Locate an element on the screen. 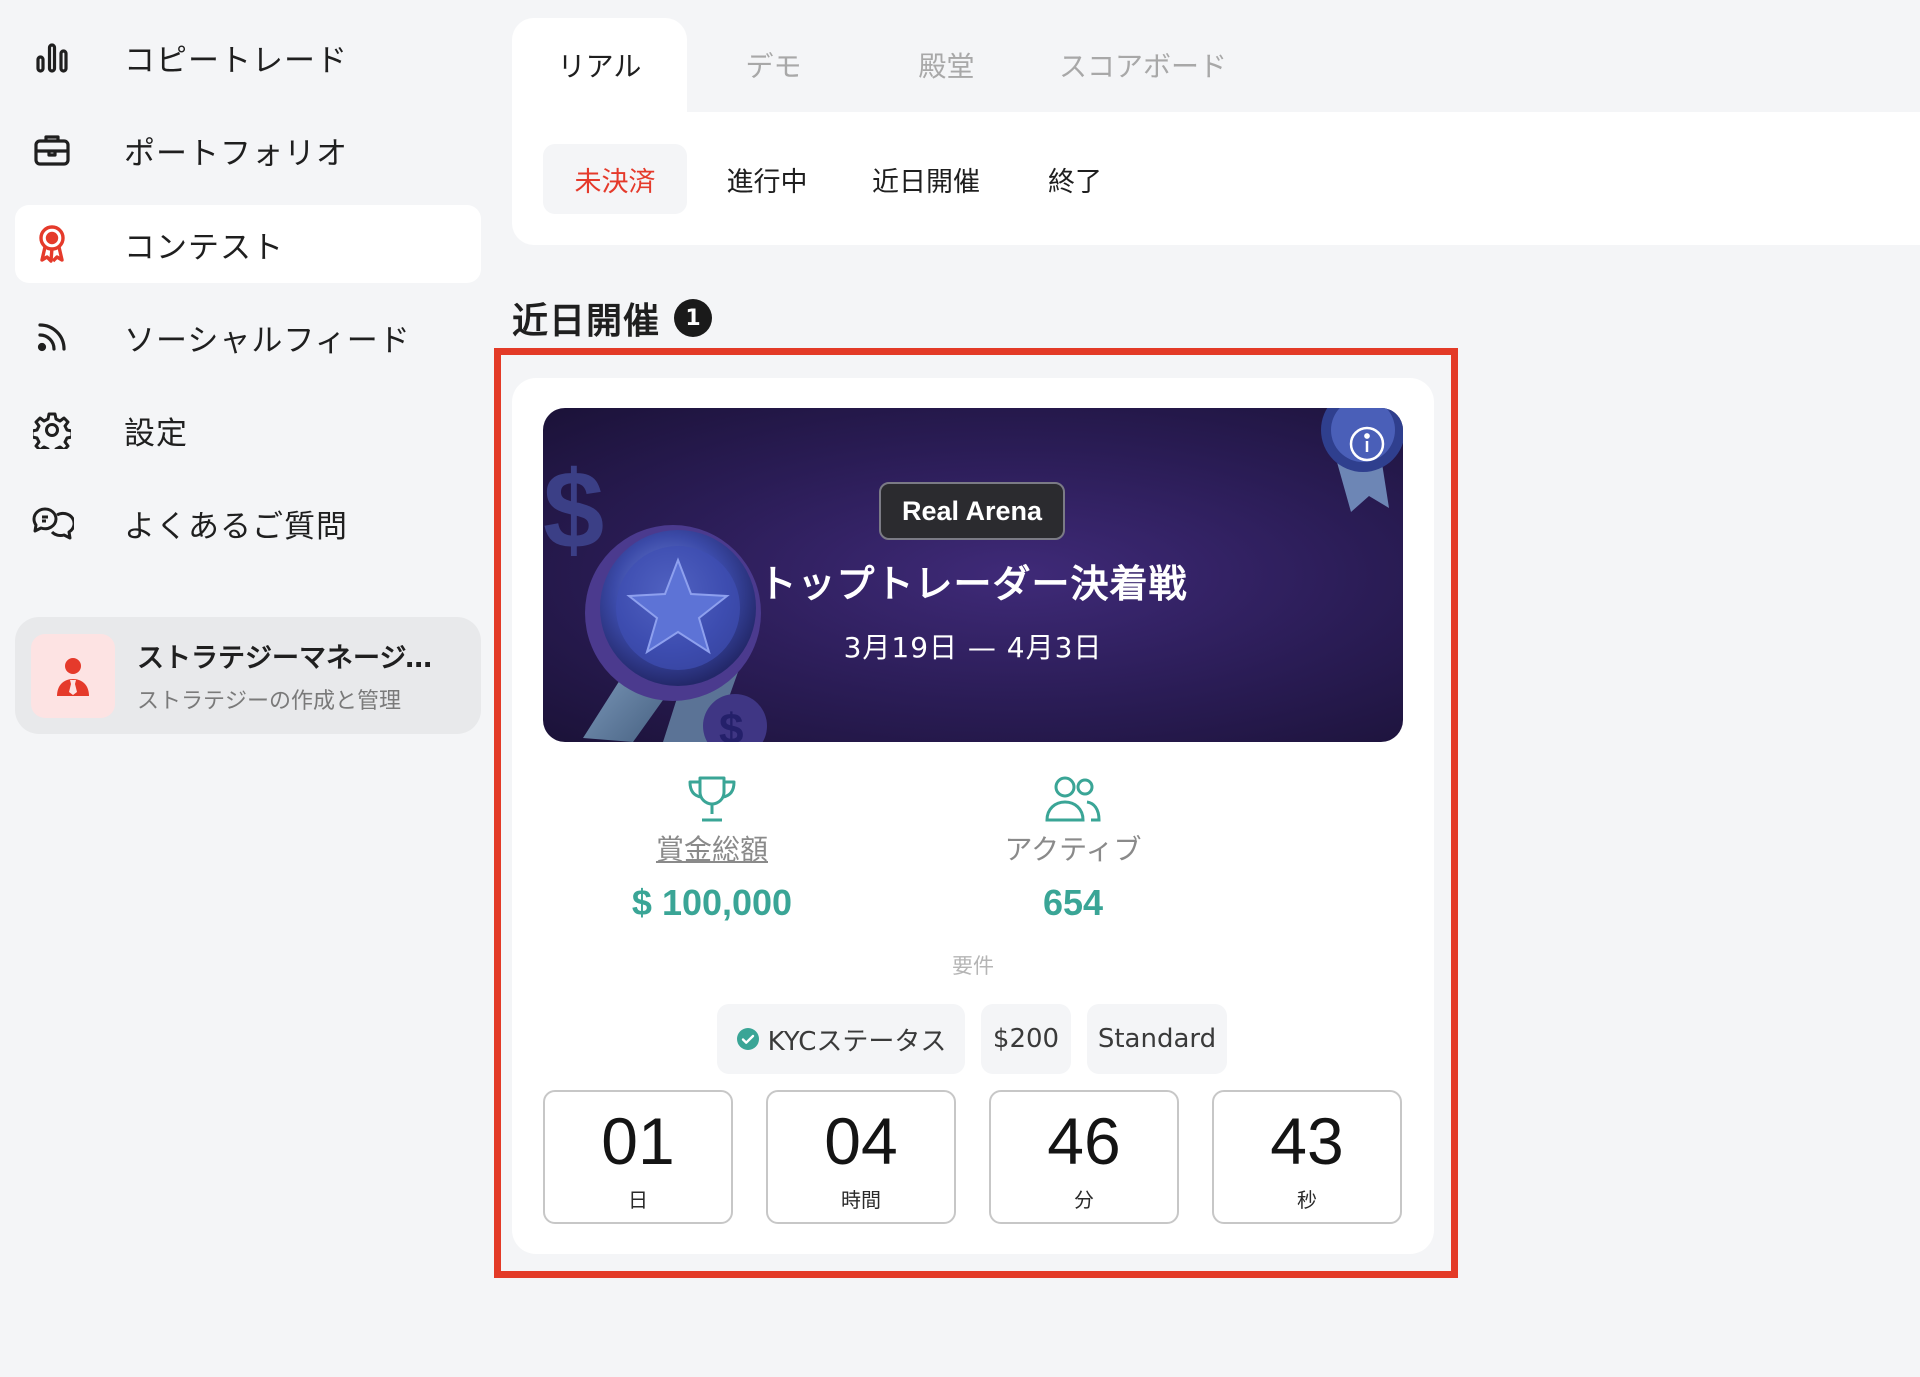 The height and width of the screenshot is (1377, 1920). countdown-unit: 秒 is located at coordinates (1307, 1200).